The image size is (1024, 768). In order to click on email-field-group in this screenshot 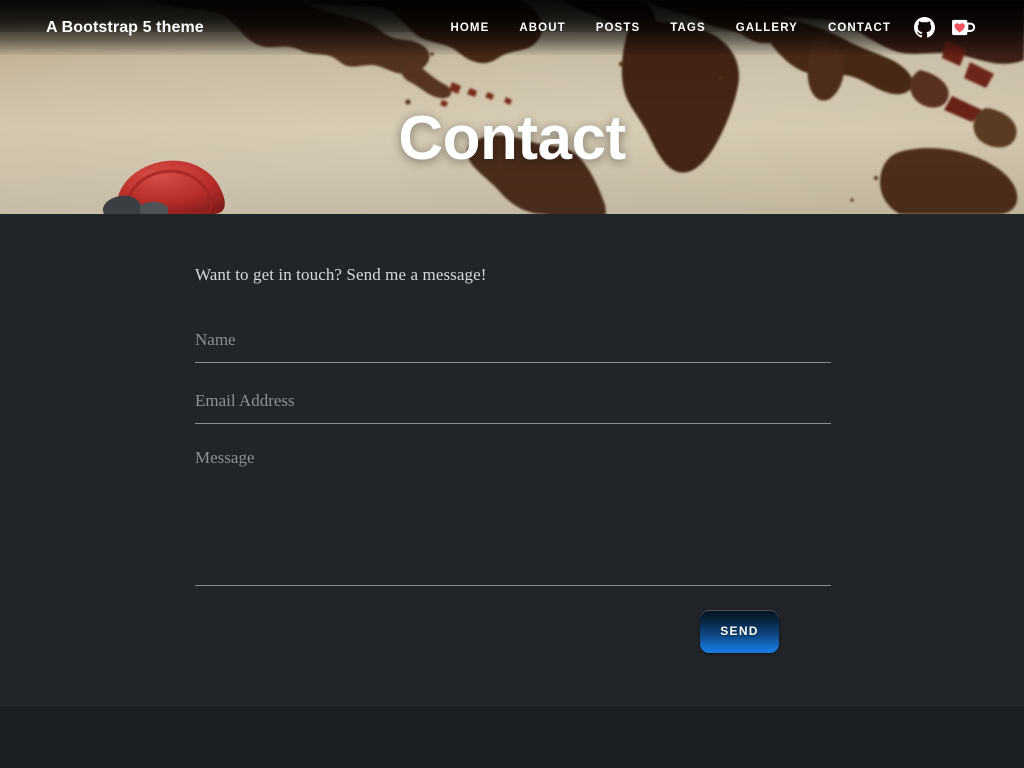, I will do `click(513, 404)`.